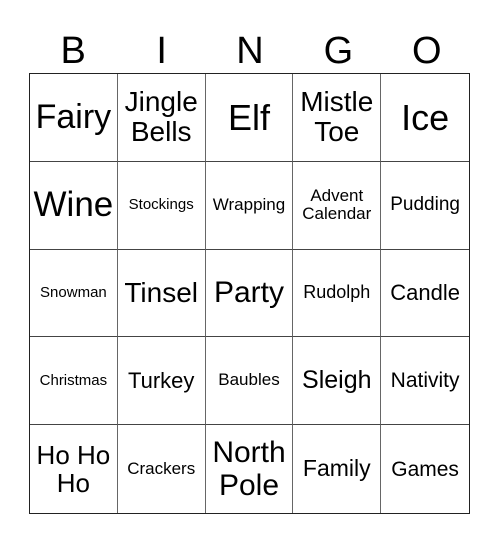 The width and height of the screenshot is (500, 544). I want to click on cell-text: Turkey, so click(161, 380).